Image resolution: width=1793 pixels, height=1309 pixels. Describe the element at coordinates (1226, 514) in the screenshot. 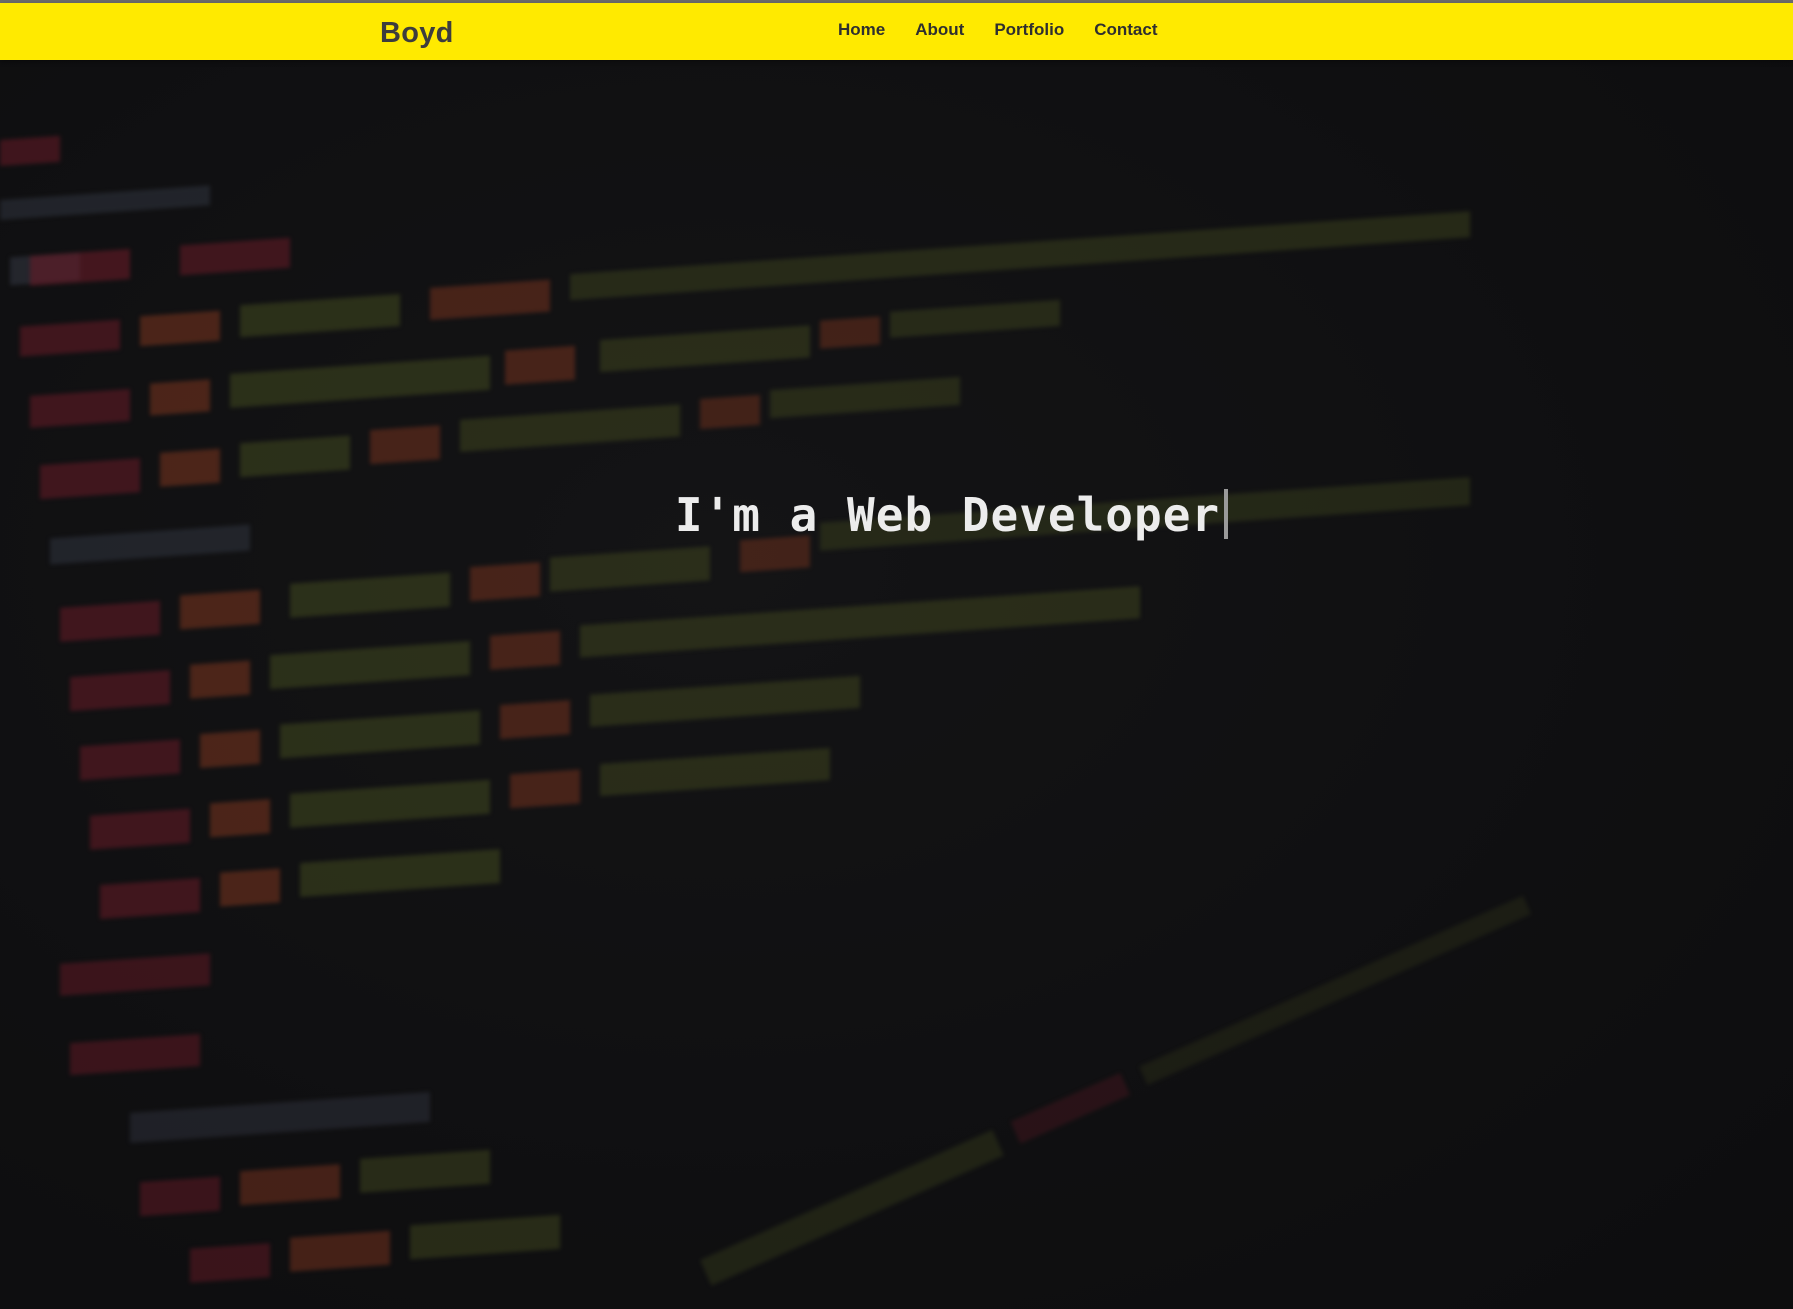

I see `typing-cursor` at that location.